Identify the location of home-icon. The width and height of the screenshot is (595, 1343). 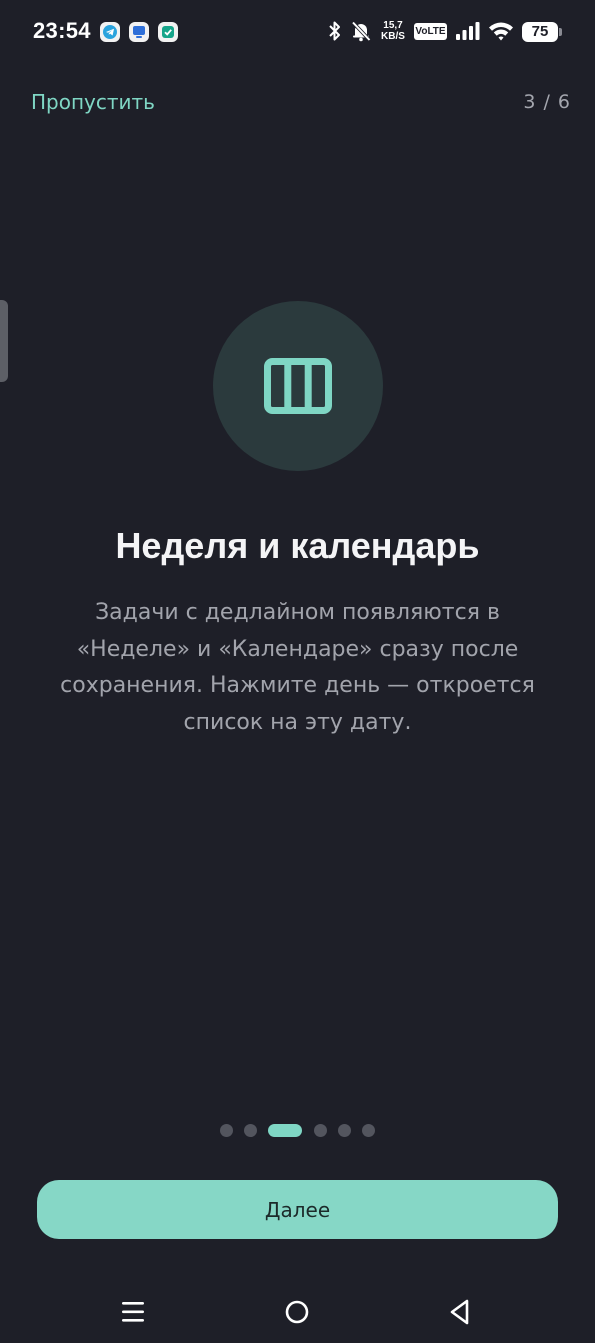
(297, 1312).